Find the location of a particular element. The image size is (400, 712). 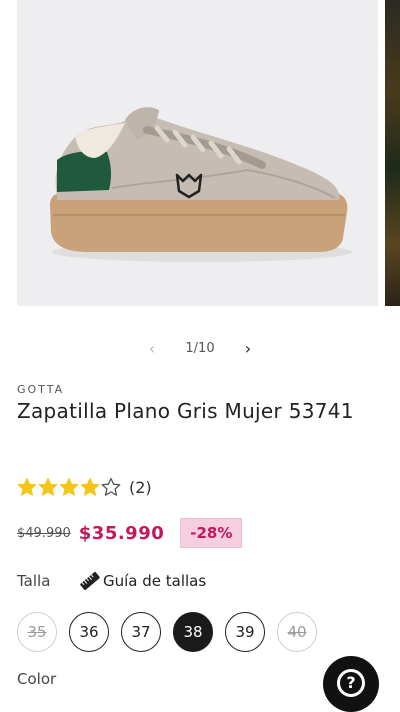

next-slide-preview is located at coordinates (392, 153).